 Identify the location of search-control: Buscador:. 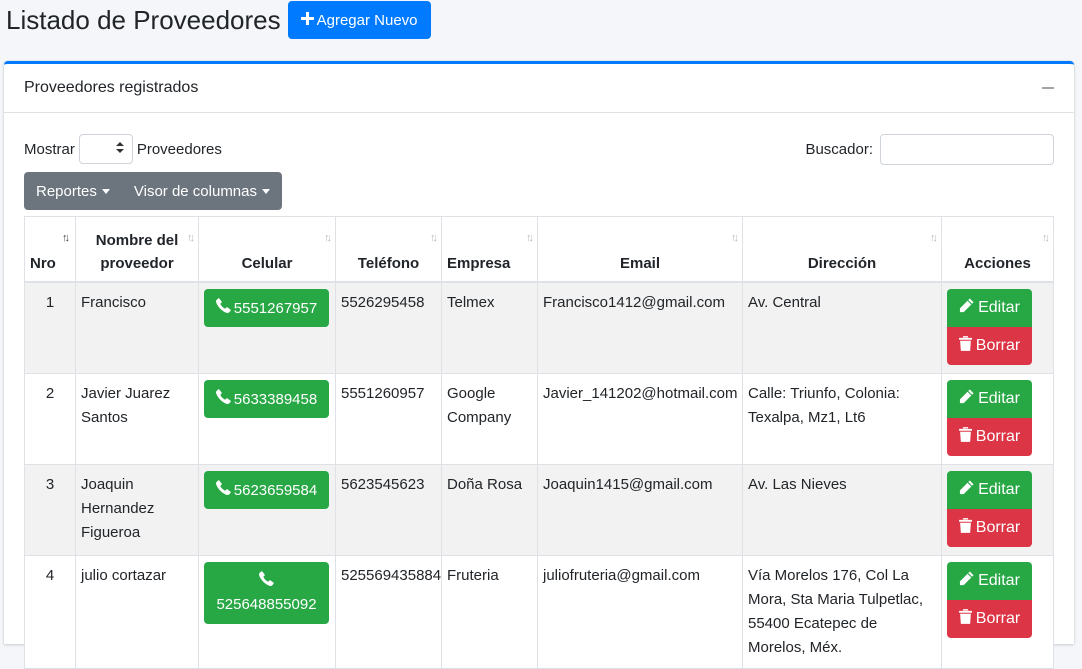
(929, 149).